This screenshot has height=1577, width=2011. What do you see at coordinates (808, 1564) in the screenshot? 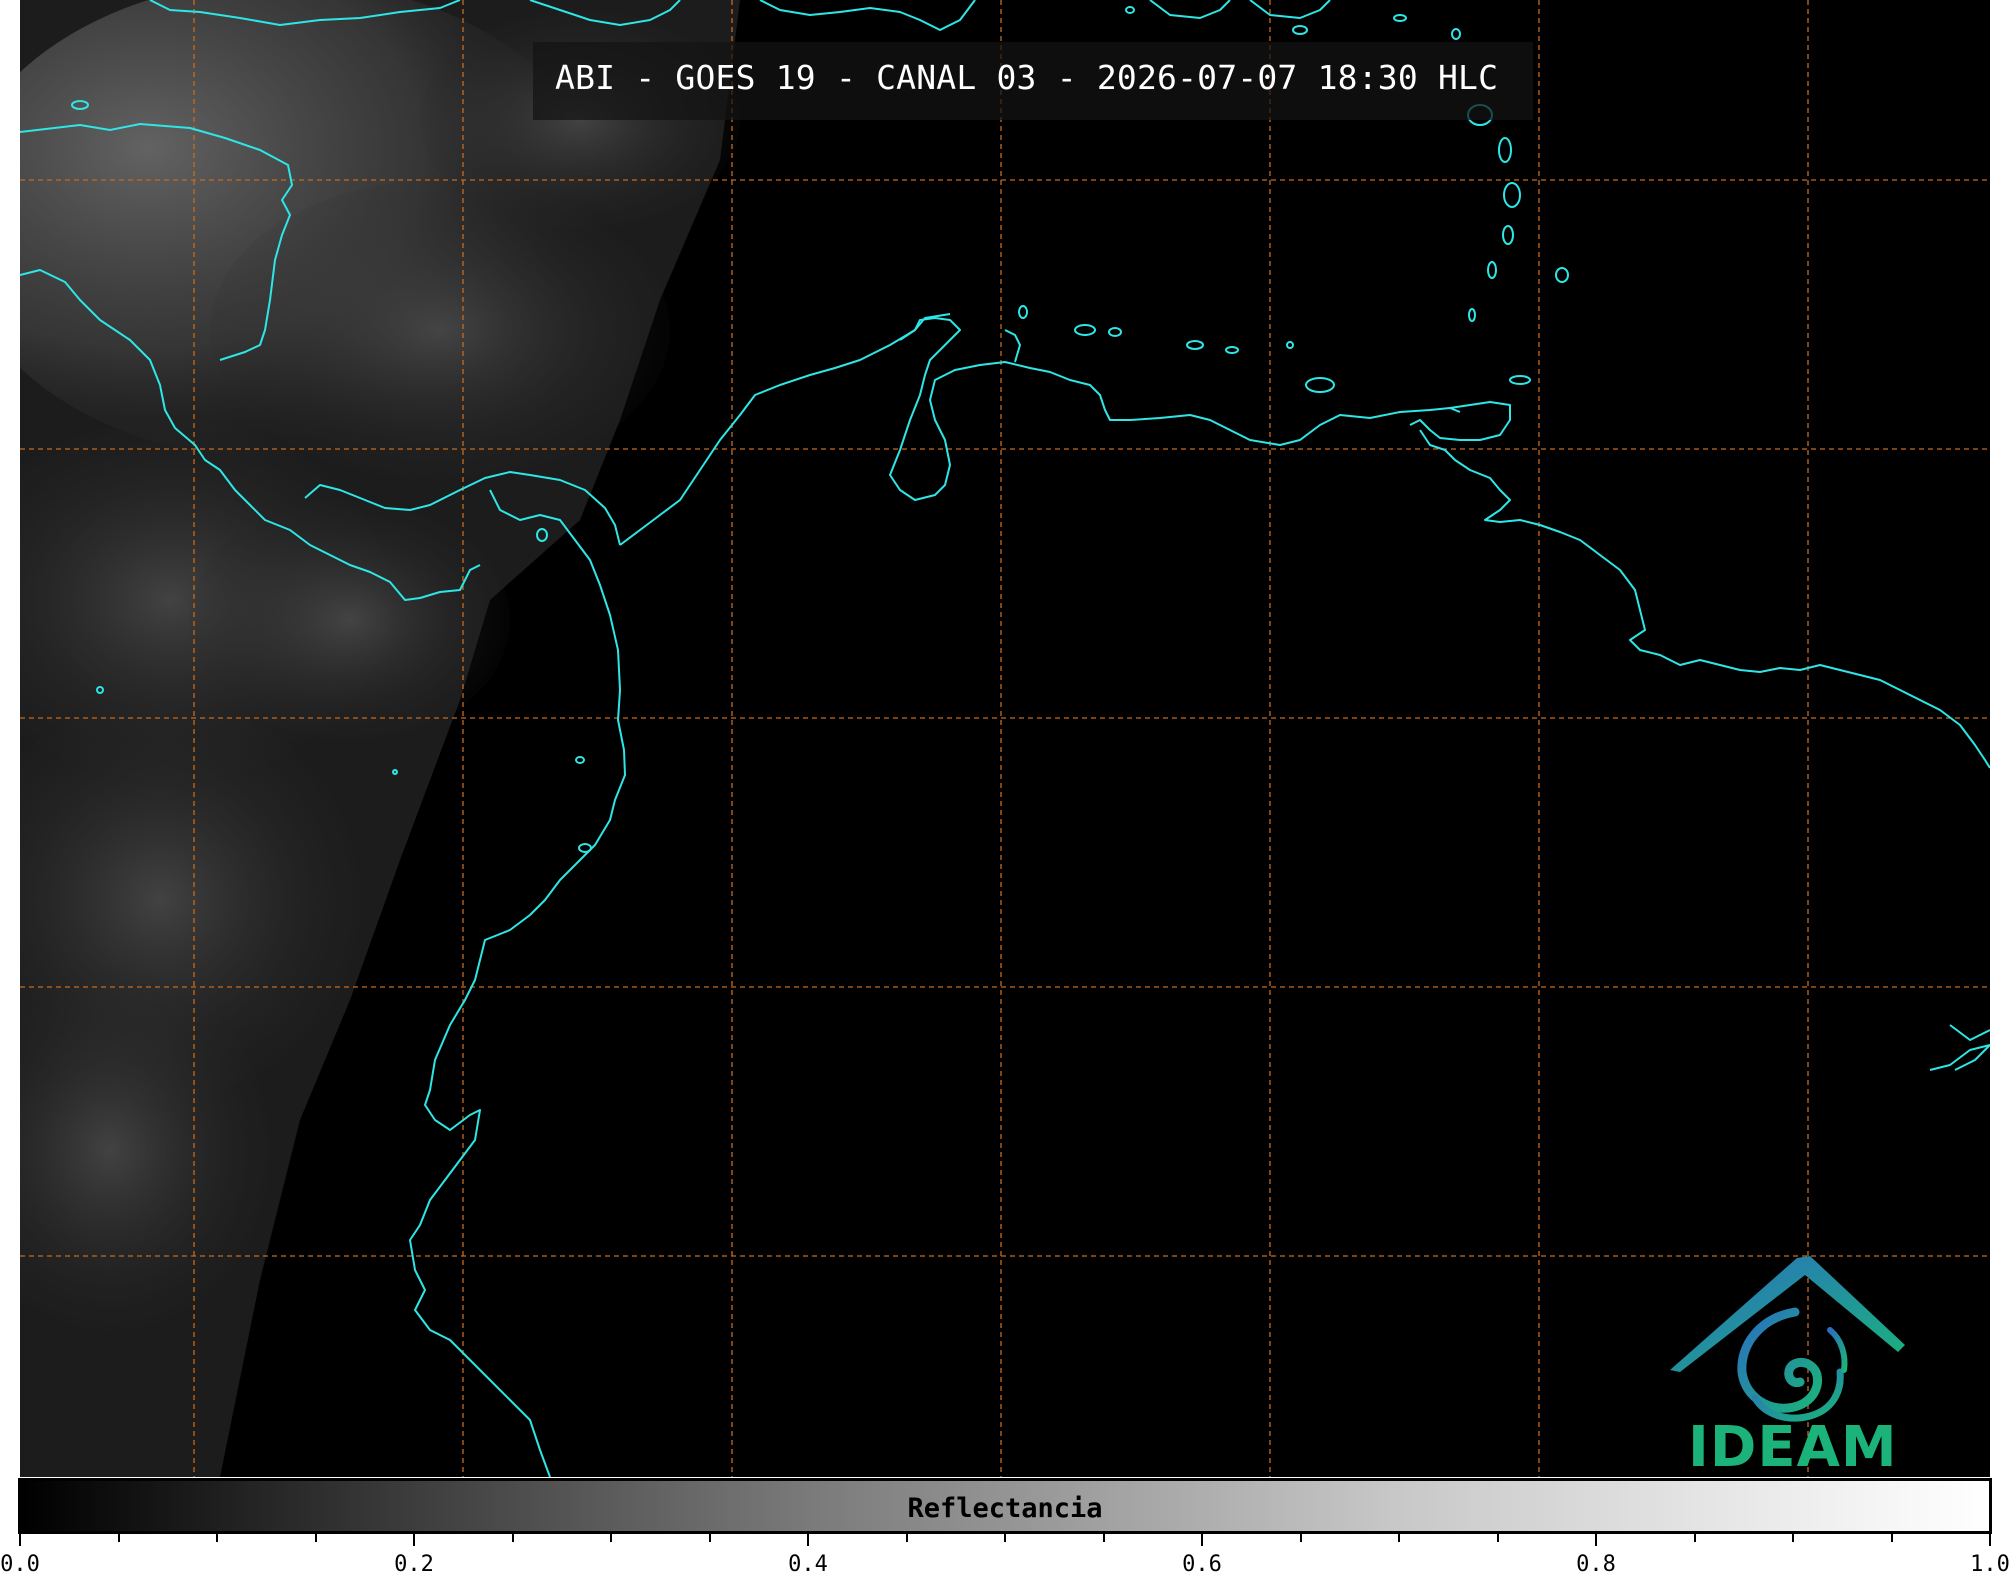
I see `colorbar-tick-label: 0.4` at bounding box center [808, 1564].